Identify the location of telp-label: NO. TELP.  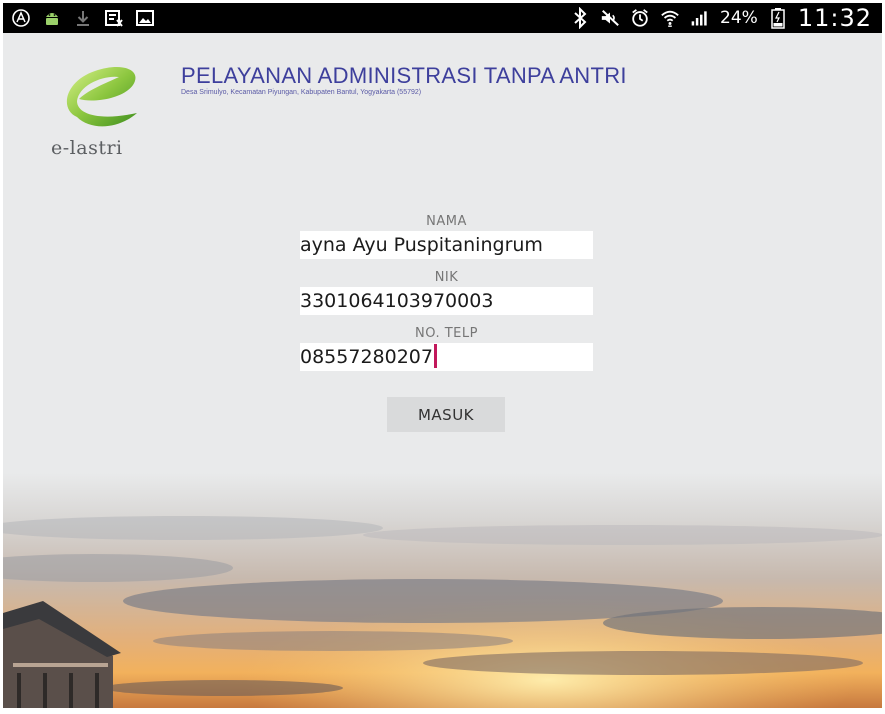
(446, 333).